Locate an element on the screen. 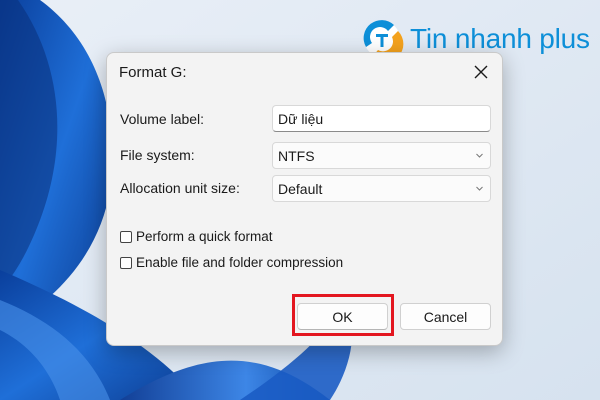 Image resolution: width=600 pixels, height=400 pixels. volume-label-value: Dữ liệu is located at coordinates (301, 118).